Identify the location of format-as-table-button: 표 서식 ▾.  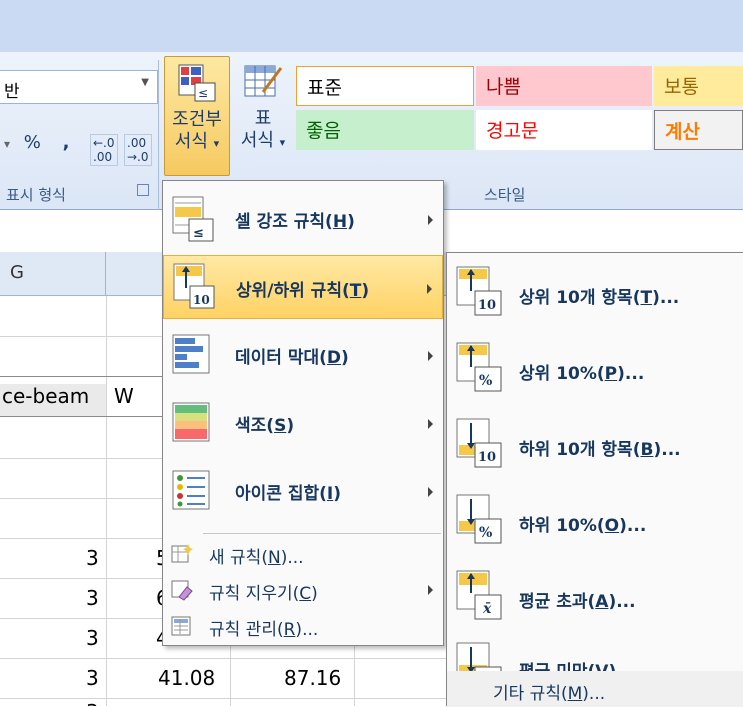
(263, 116).